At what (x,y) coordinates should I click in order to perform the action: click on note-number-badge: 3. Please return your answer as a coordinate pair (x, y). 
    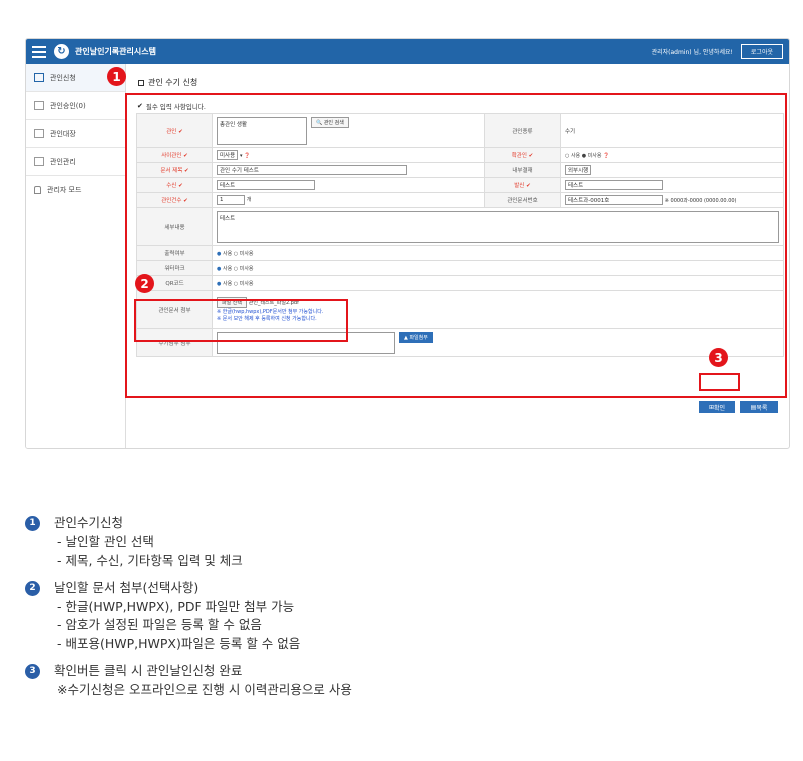
    Looking at the image, I should click on (32, 672).